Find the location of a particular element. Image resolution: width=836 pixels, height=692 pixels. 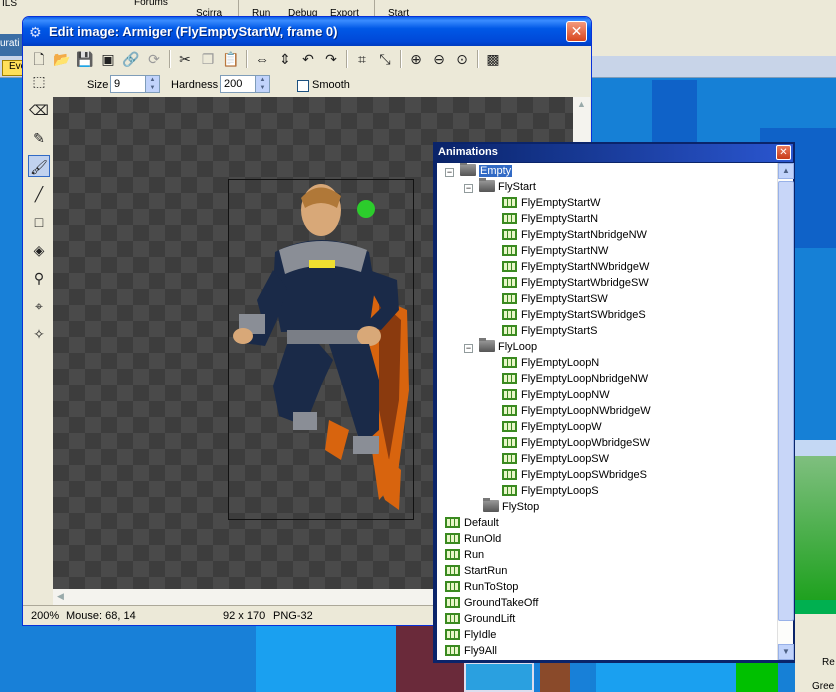

copy-icon: ❐ is located at coordinates (208, 59).